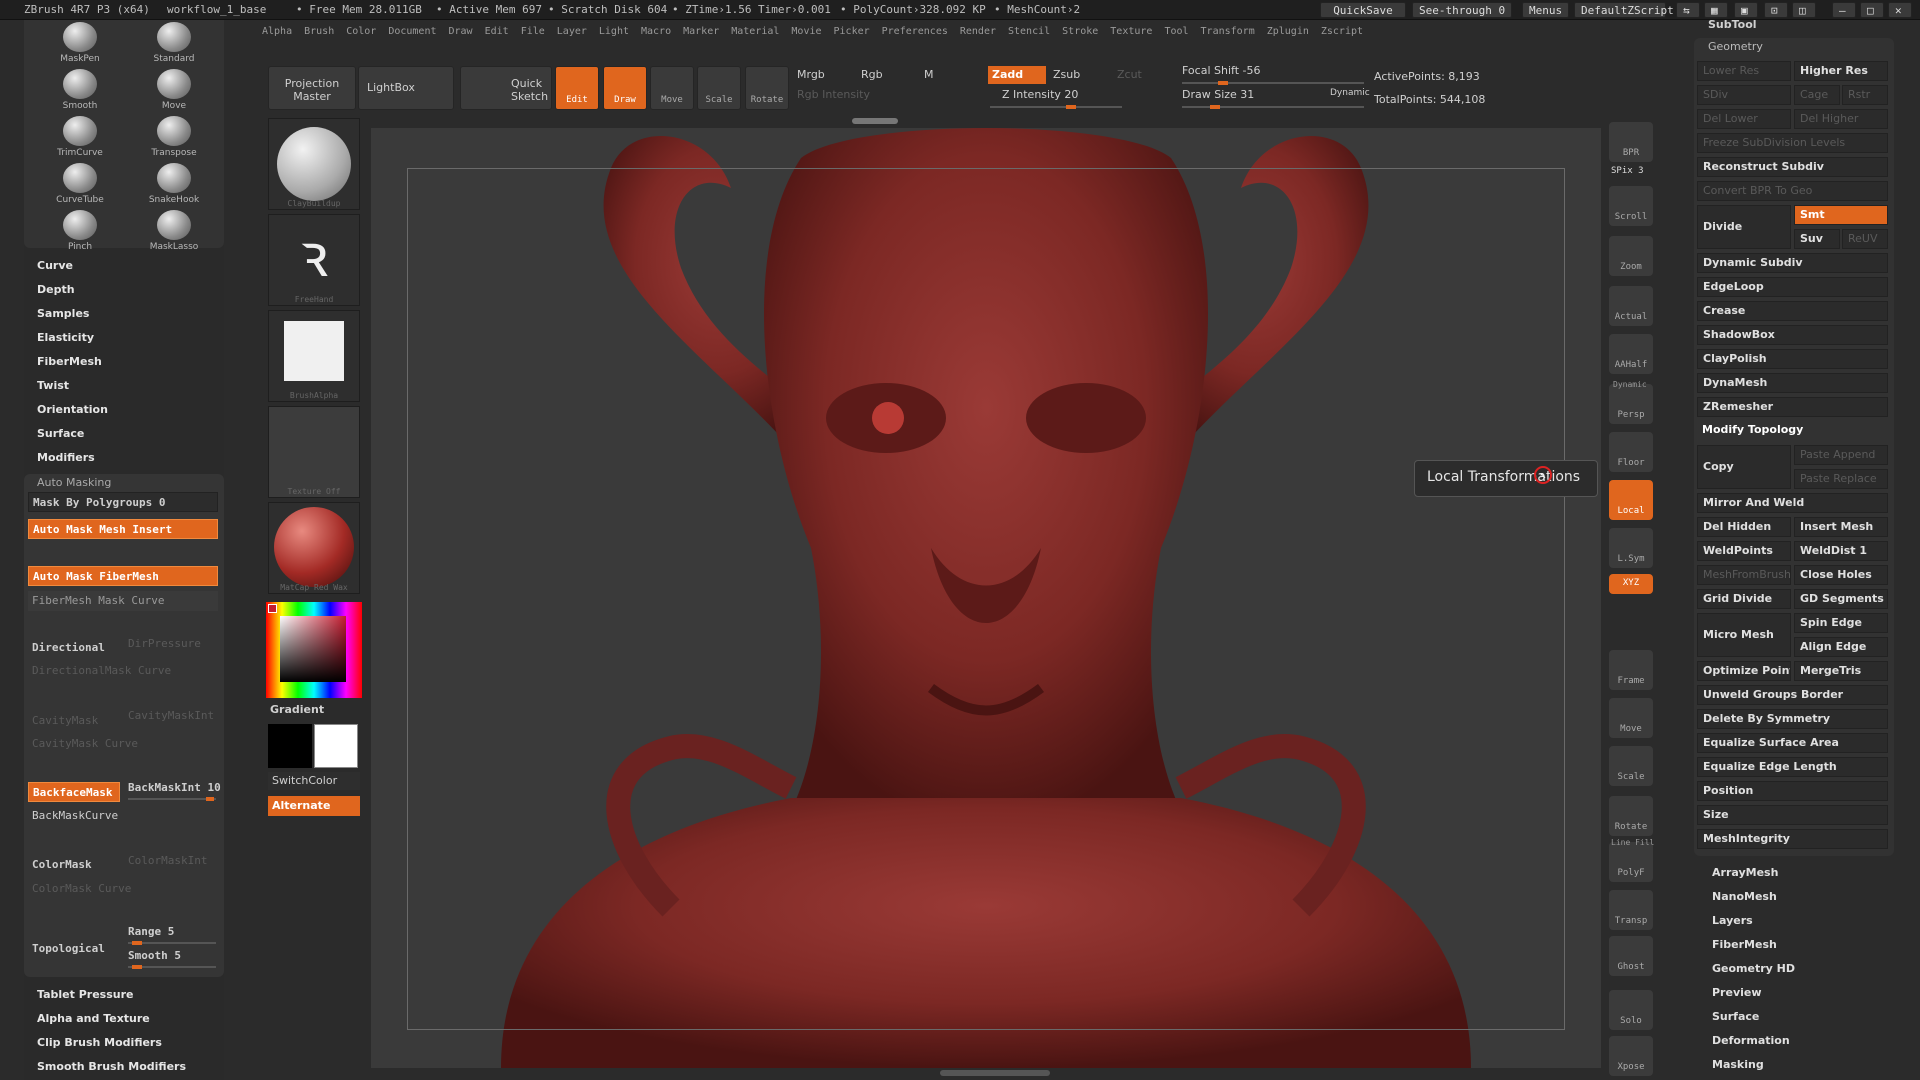 The height and width of the screenshot is (1080, 1920). I want to click on cage-button: Cage, so click(1817, 95).